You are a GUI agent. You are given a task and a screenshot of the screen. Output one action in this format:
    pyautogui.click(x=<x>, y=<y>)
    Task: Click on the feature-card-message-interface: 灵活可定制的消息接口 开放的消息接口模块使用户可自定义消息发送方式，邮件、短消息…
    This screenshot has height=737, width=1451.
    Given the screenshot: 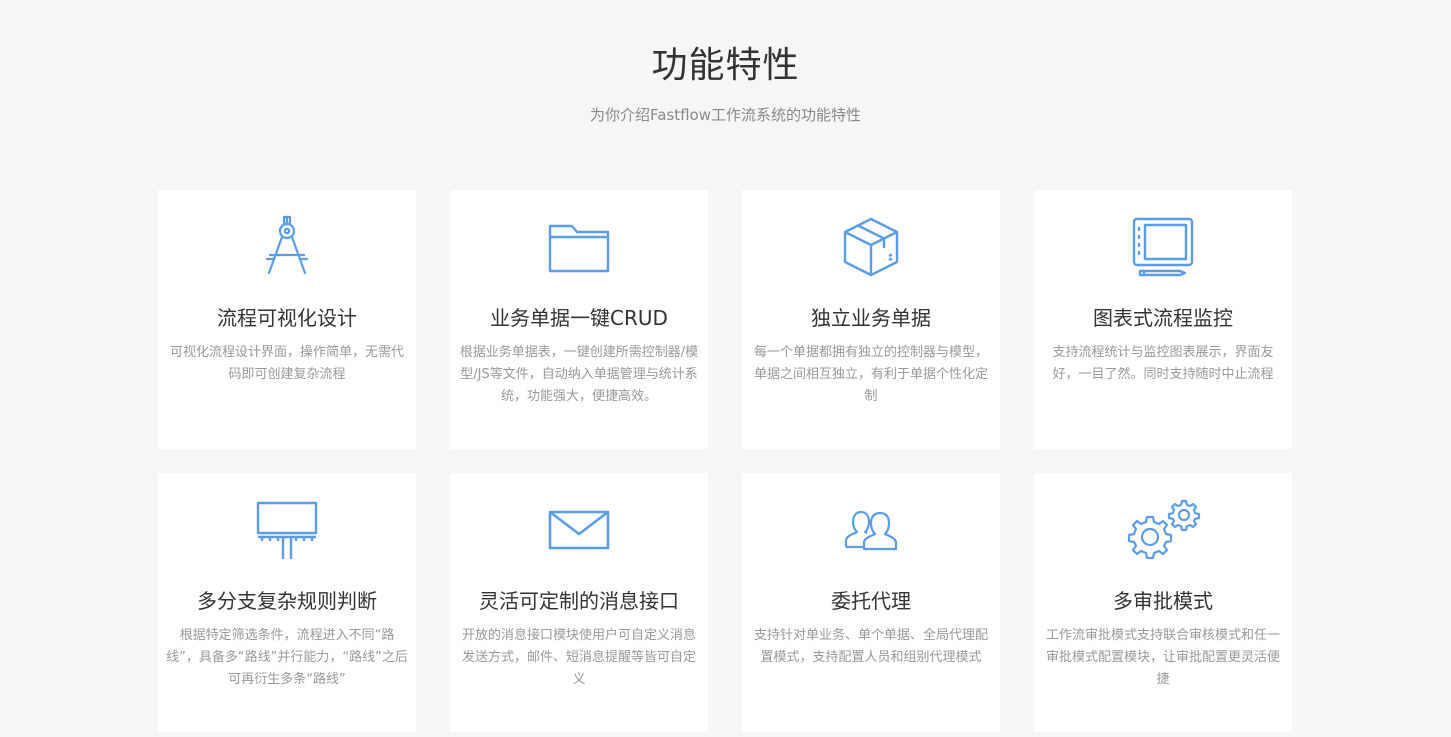 What is the action you would take?
    pyautogui.click(x=579, y=602)
    